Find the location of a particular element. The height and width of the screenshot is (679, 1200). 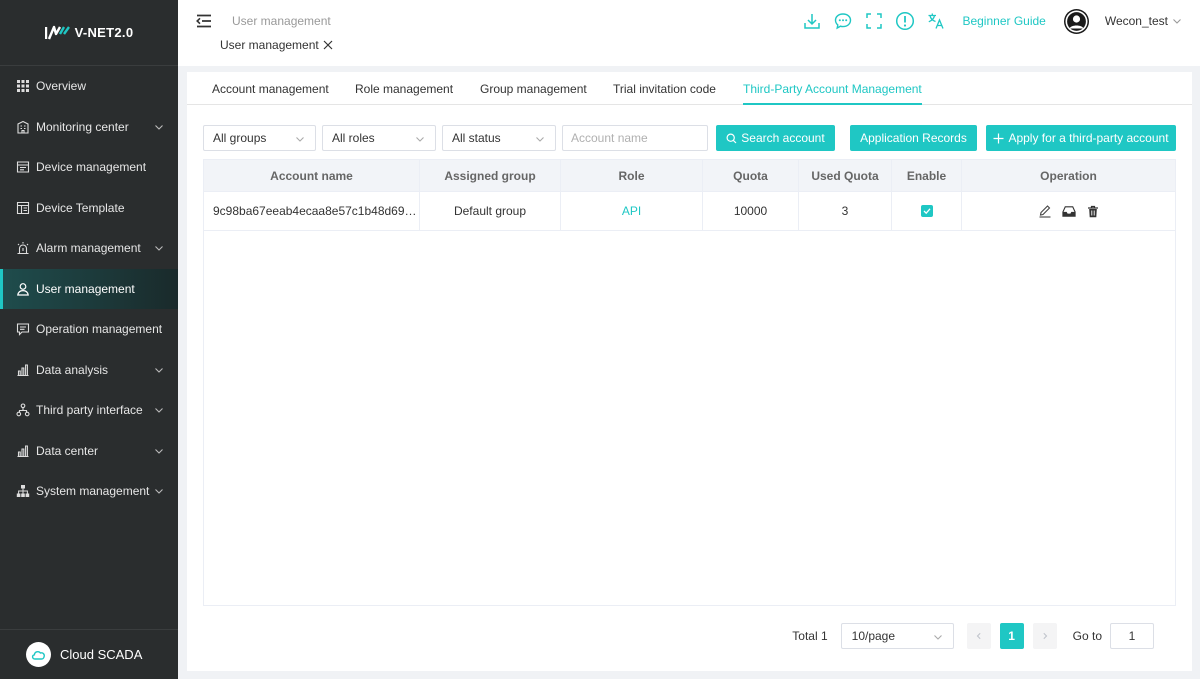

application-records-label: Application Records is located at coordinates (913, 138).